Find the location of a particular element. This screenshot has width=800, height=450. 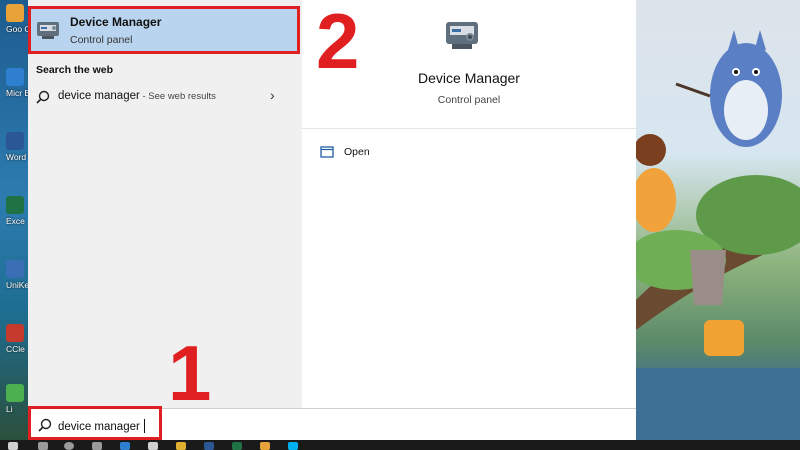

desktop-icon-unikey: UniKe Sho is located at coordinates (17, 275).